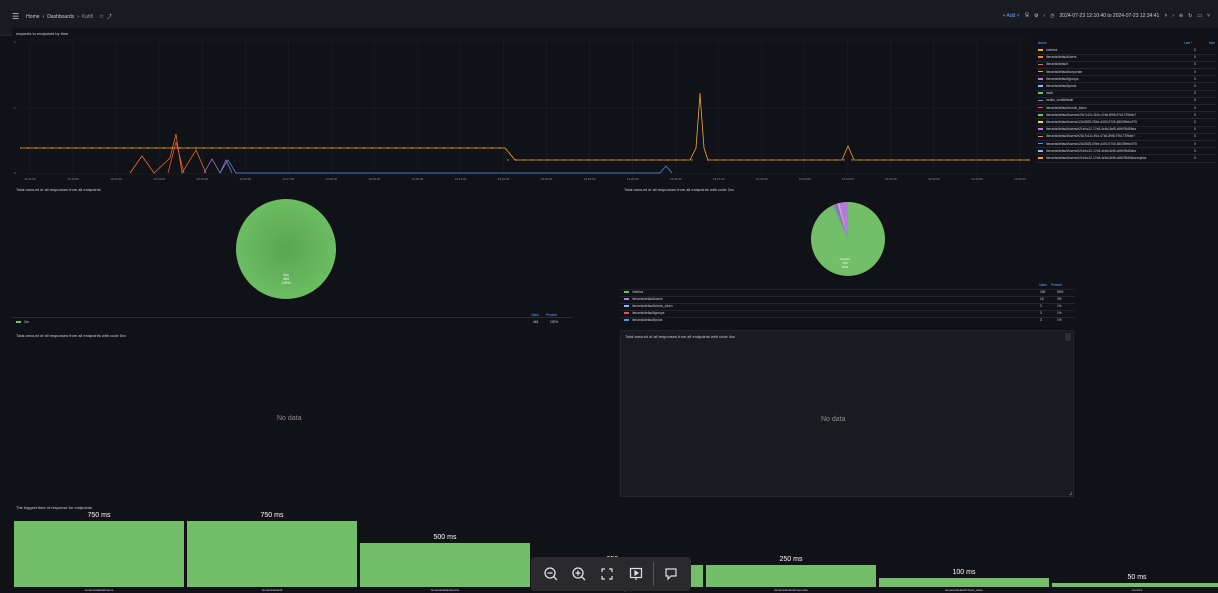  Describe the element at coordinates (15, 16) in the screenshot. I see `menu-icon: ☰` at that location.